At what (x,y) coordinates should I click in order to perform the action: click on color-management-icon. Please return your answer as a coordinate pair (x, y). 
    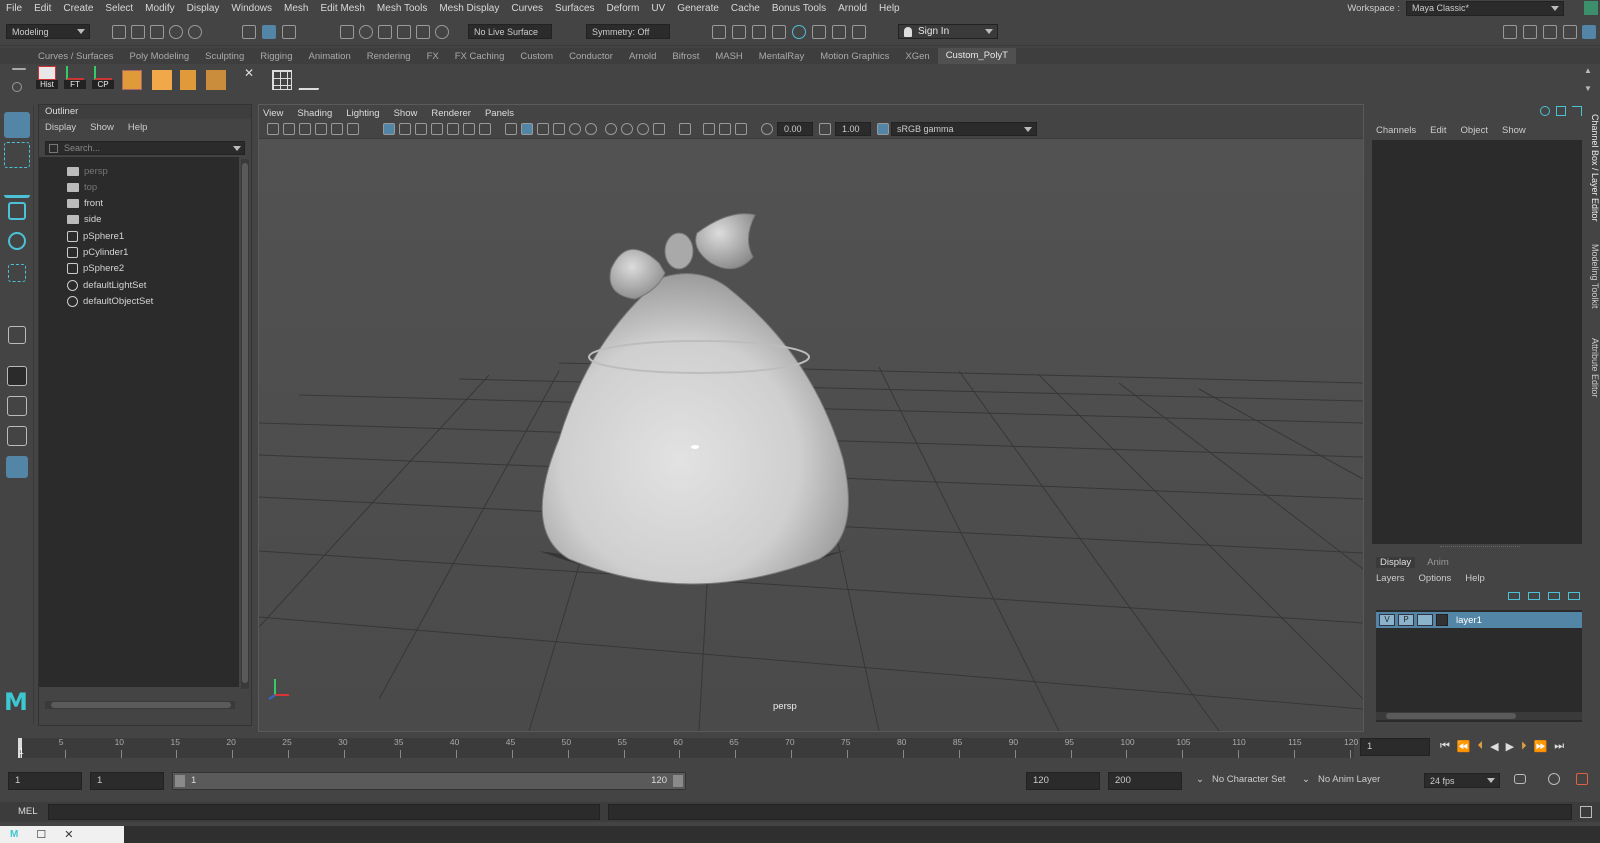
    Looking at the image, I should click on (883, 129).